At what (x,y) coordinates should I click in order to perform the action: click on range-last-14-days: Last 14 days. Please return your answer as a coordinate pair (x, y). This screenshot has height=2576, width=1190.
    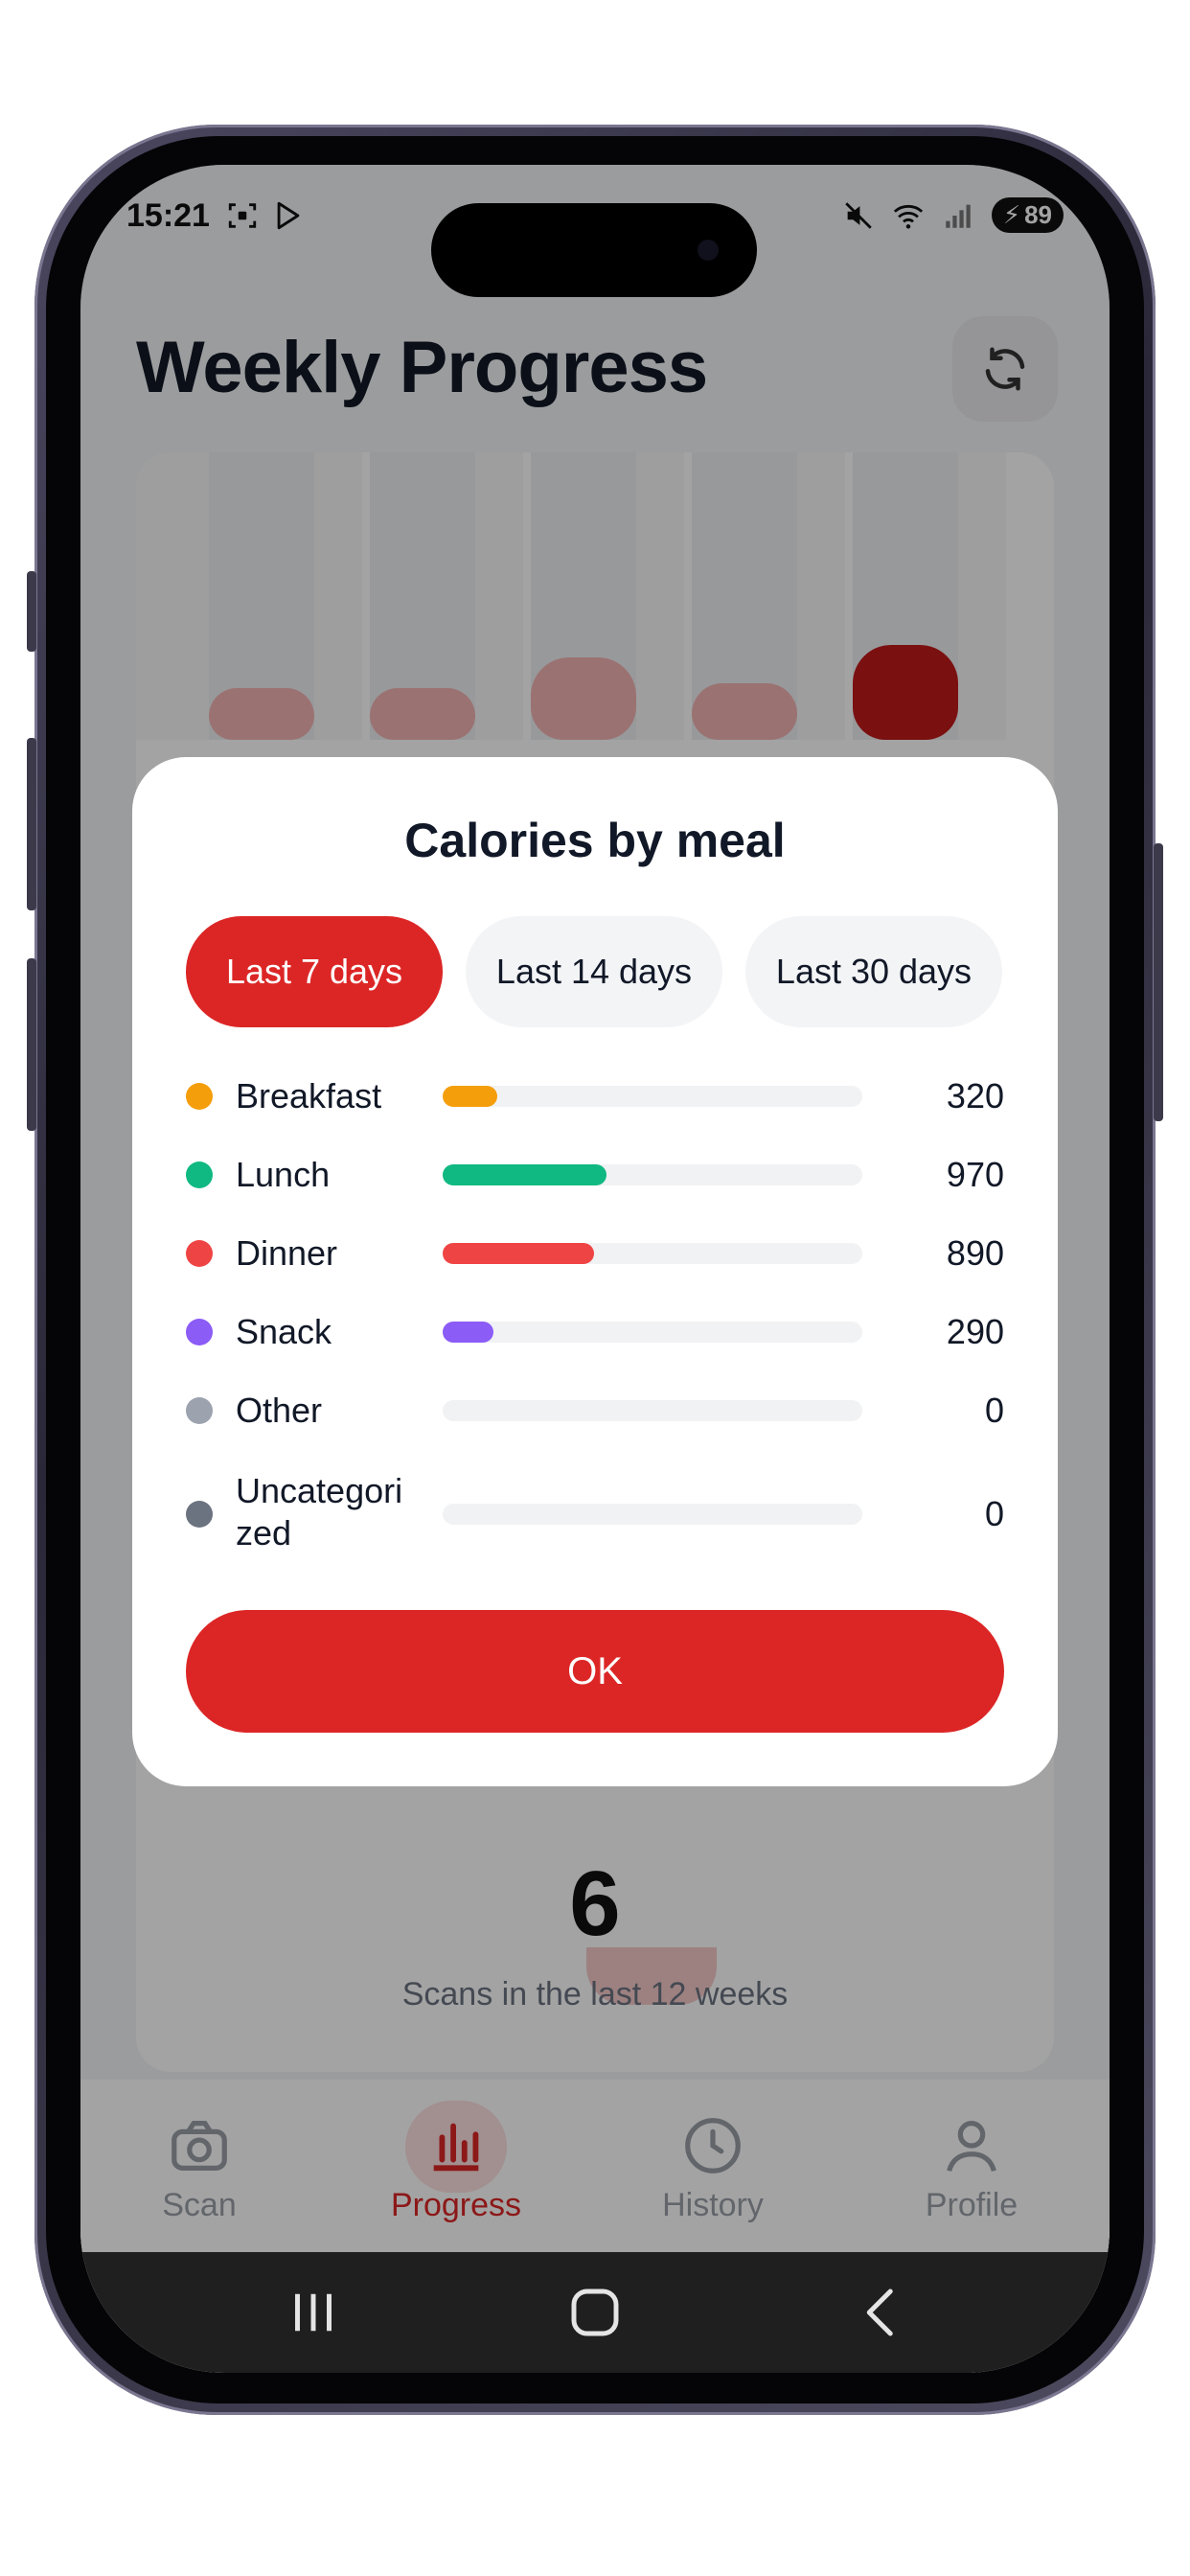
    Looking at the image, I should click on (594, 971).